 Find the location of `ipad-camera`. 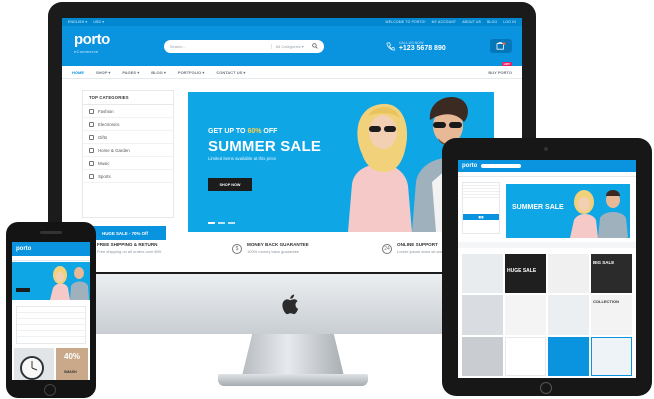

ipad-camera is located at coordinates (546, 149).